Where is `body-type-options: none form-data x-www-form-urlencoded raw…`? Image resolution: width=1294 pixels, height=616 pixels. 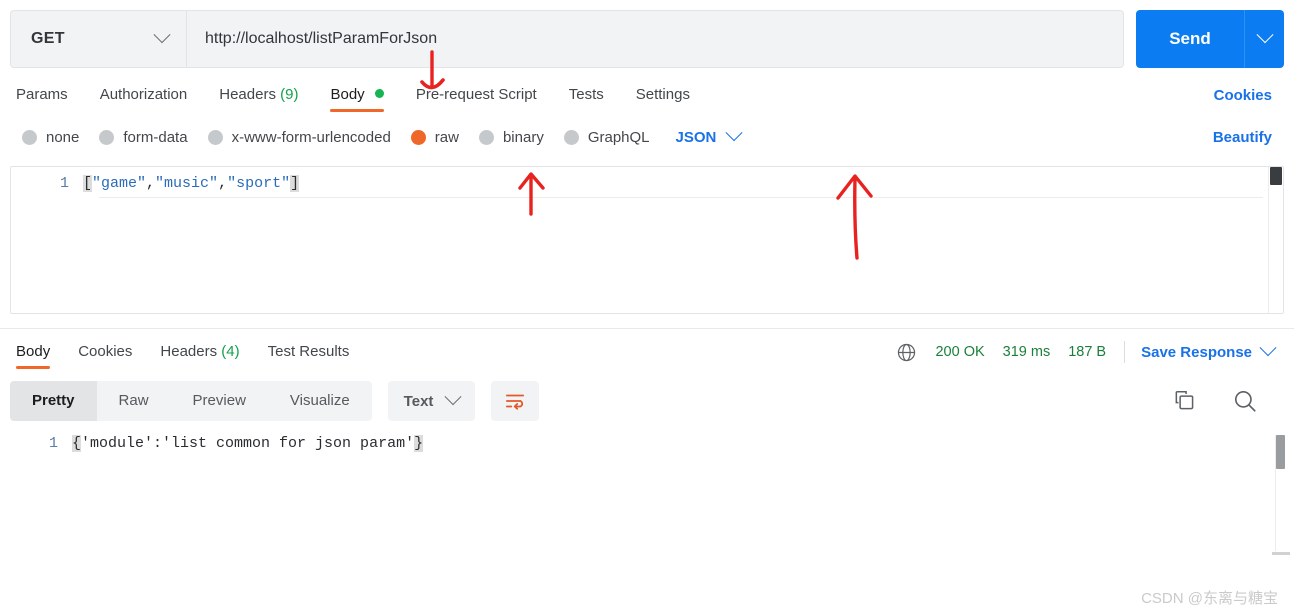 body-type-options: none form-data x-www-form-urlencoded raw… is located at coordinates (647, 137).